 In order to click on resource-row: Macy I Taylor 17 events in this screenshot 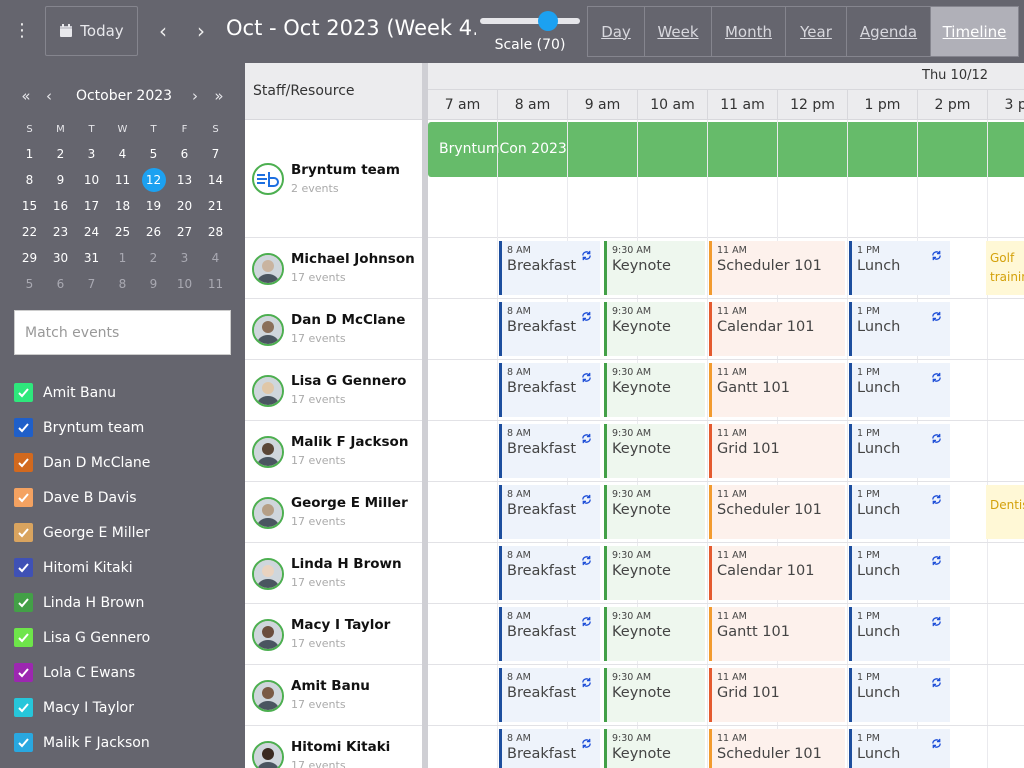, I will do `click(333, 634)`.